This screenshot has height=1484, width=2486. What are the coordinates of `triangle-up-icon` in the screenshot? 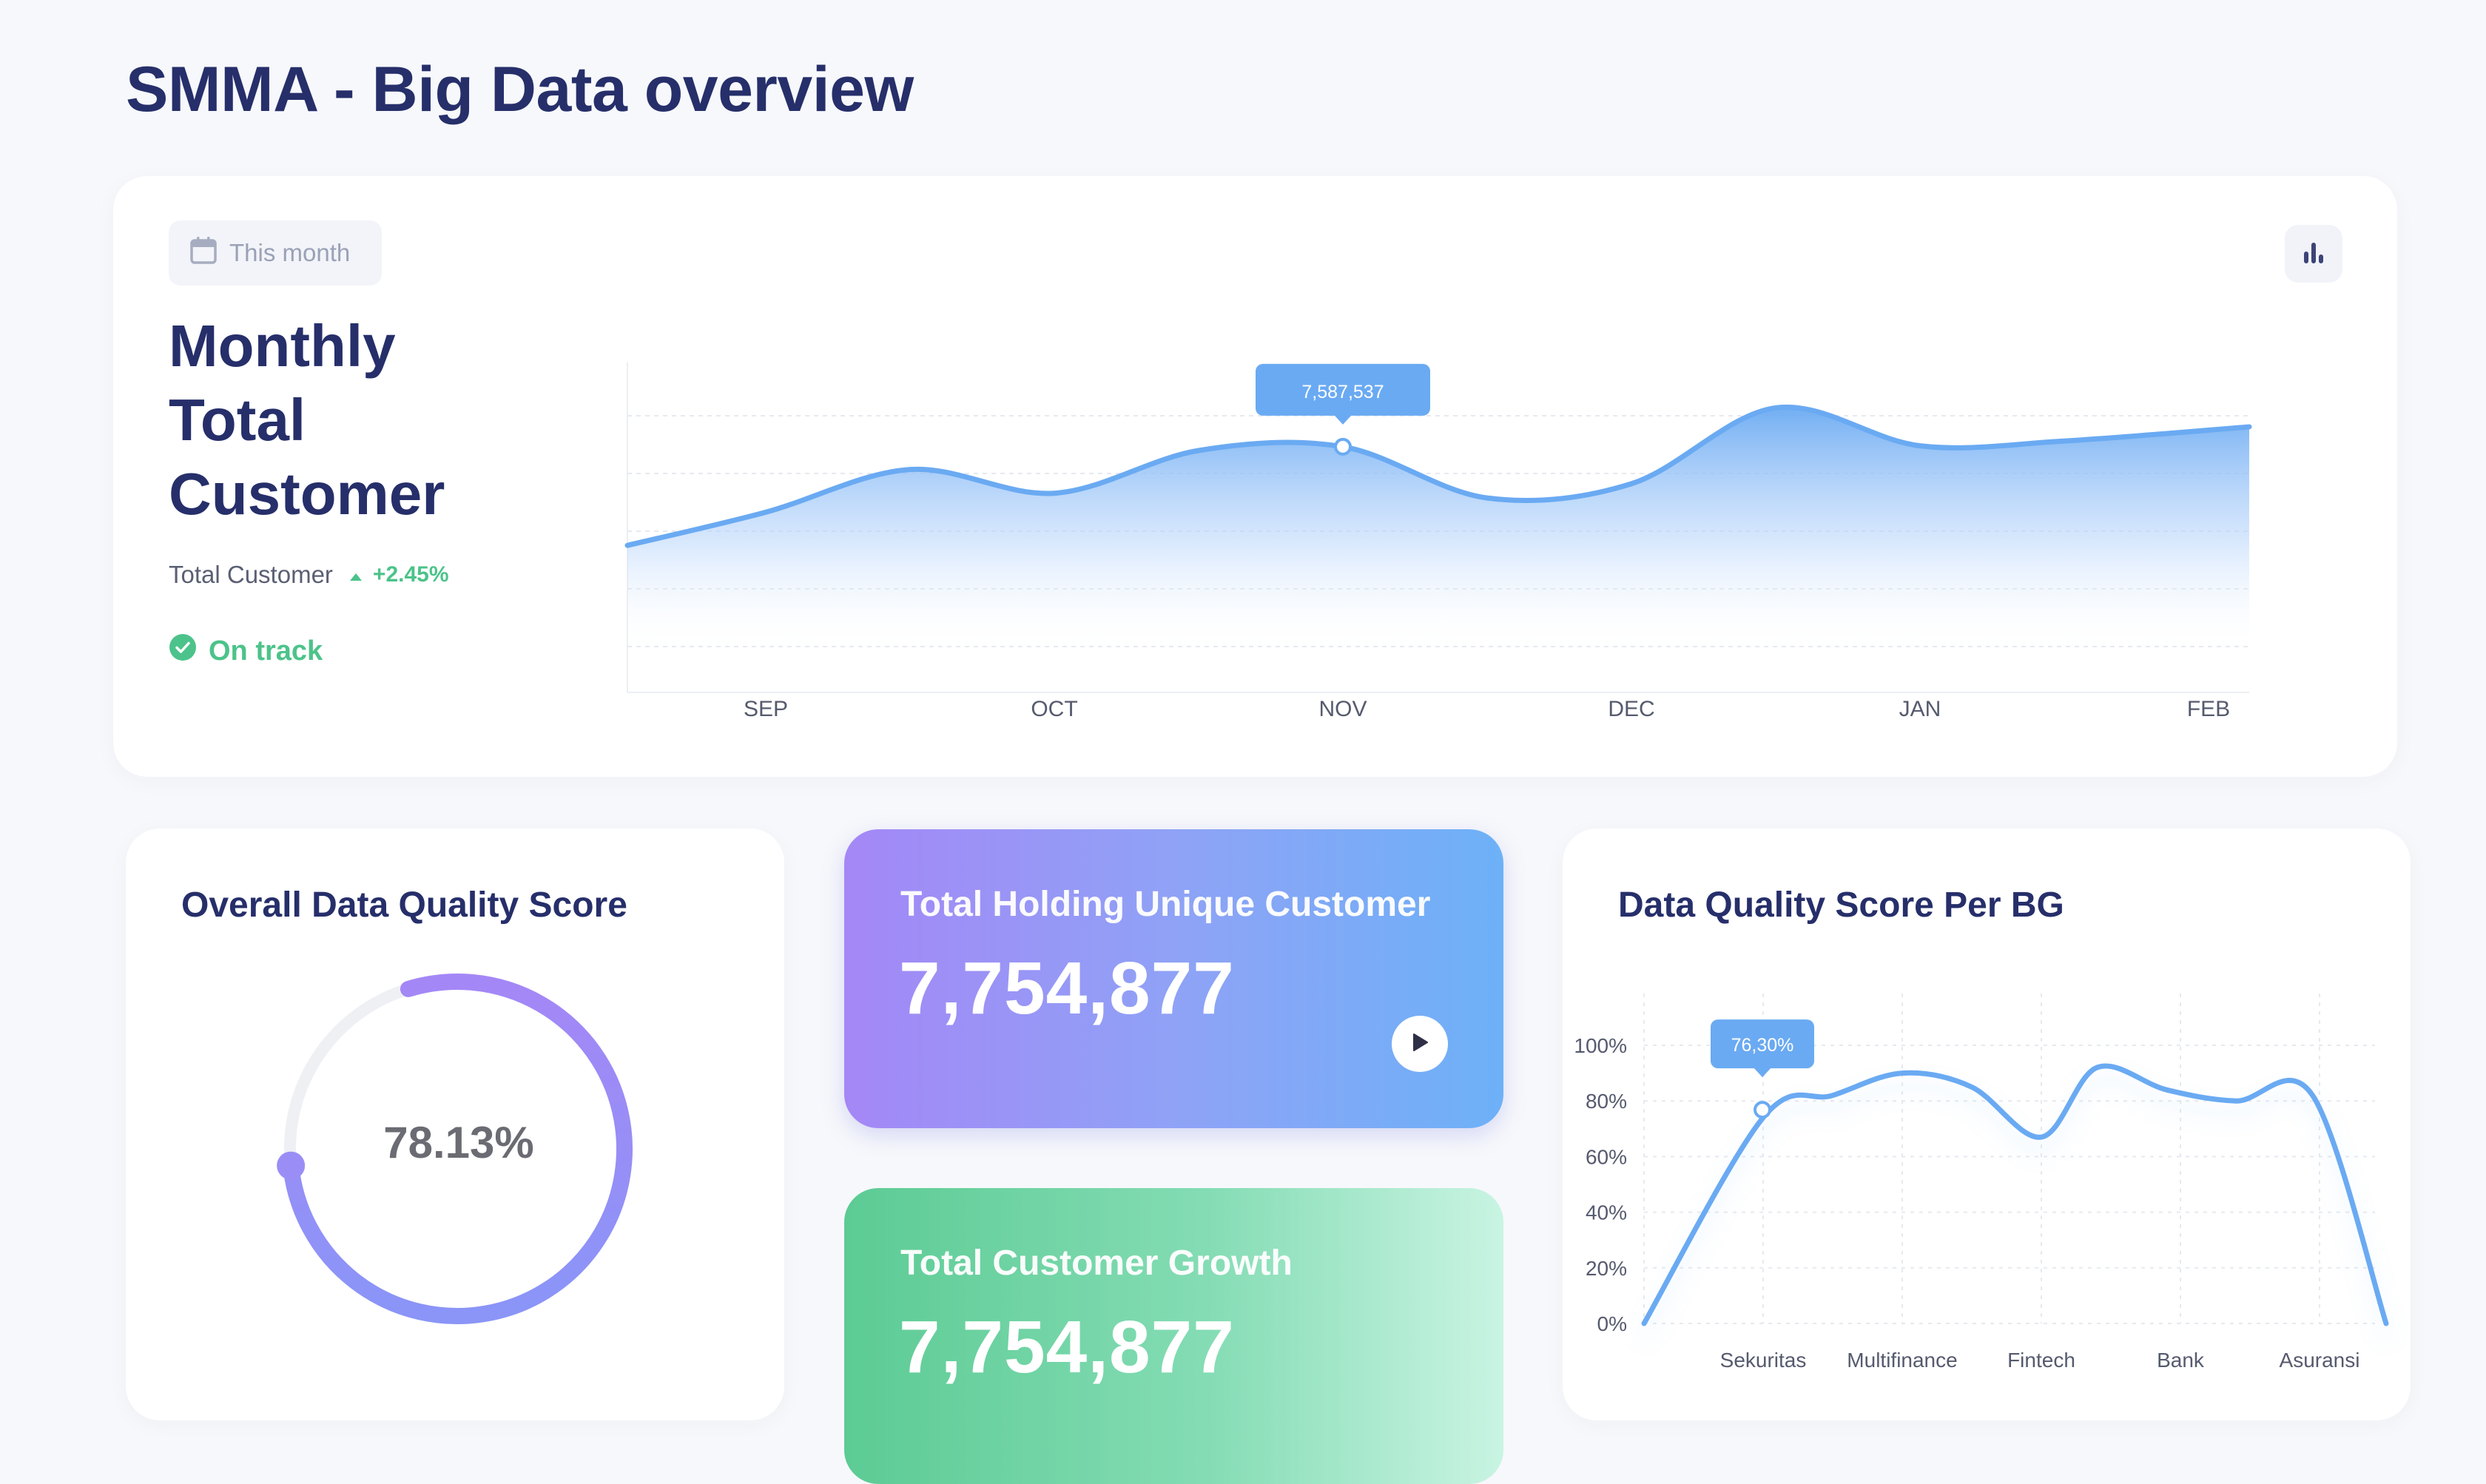 It's located at (356, 574).